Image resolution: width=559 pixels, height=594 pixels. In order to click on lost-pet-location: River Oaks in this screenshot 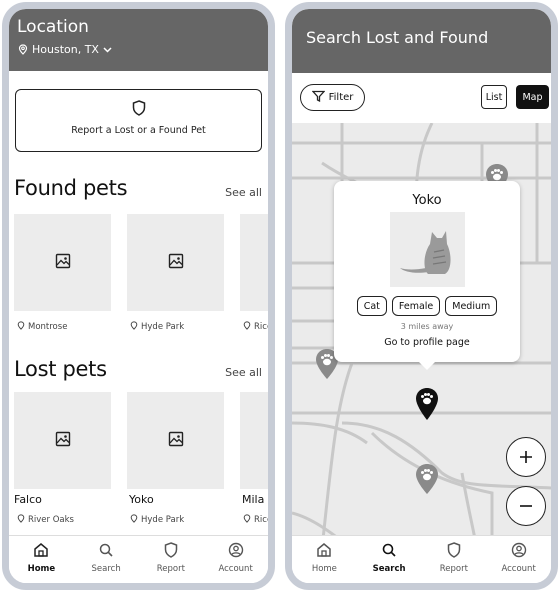, I will do `click(45, 520)`.